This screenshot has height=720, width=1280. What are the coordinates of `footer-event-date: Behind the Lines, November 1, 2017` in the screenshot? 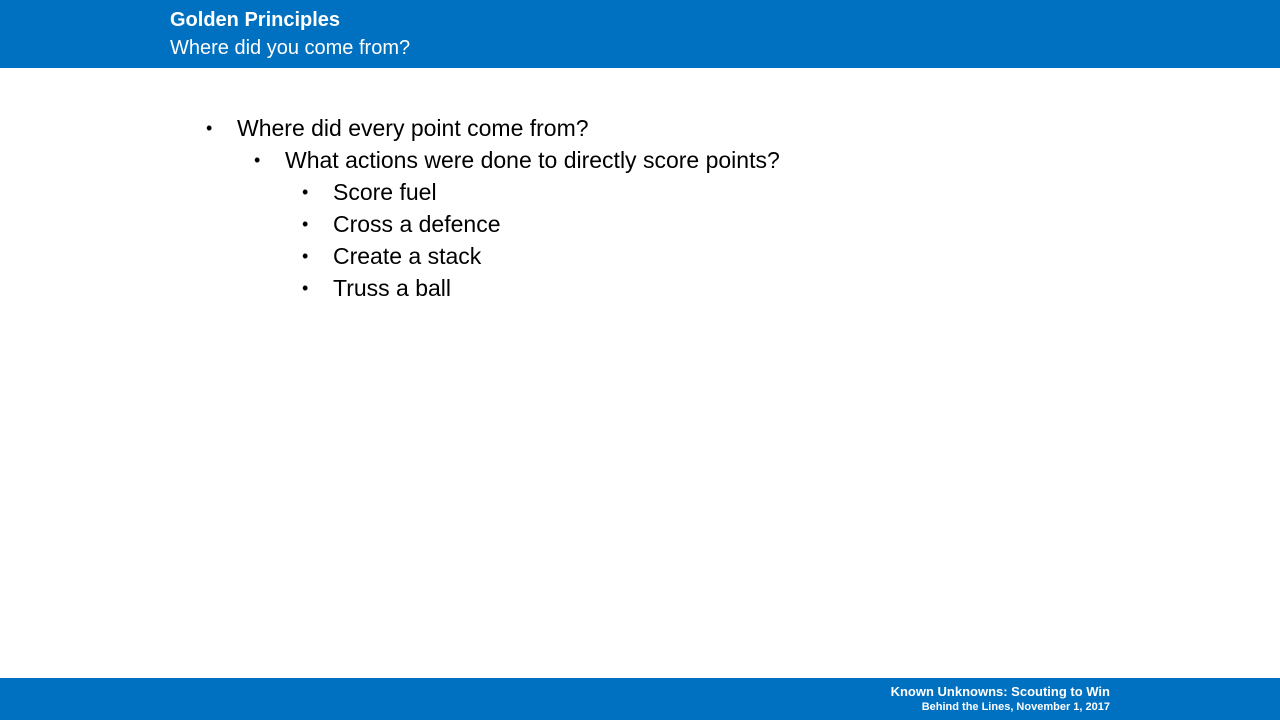 It's located at (1015, 707).